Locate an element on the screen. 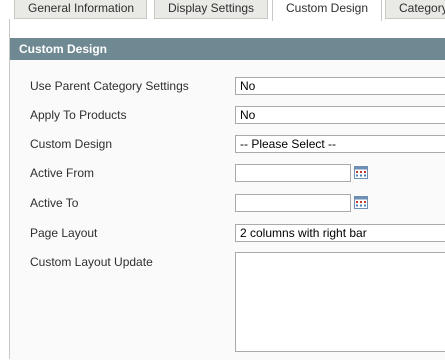 This screenshot has height=360, width=445. tab-custom-design: Custom Design is located at coordinates (327, 10).